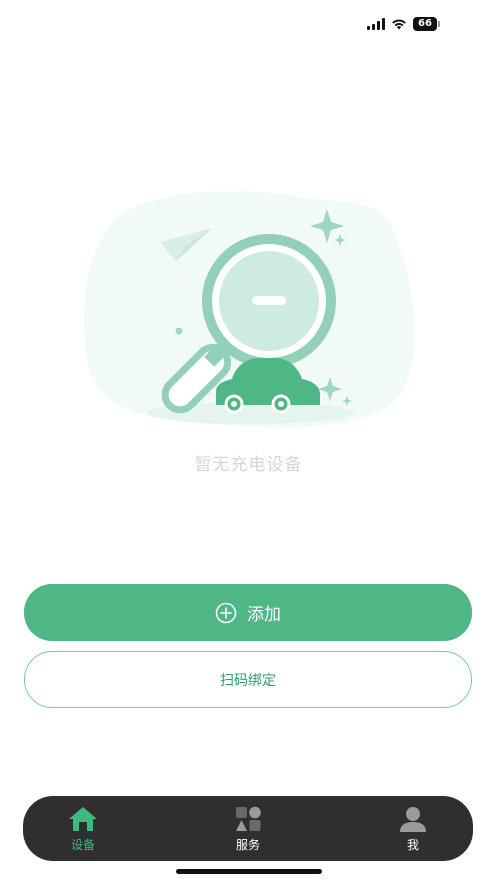  Describe the element at coordinates (248, 818) in the screenshot. I see `services-icon` at that location.